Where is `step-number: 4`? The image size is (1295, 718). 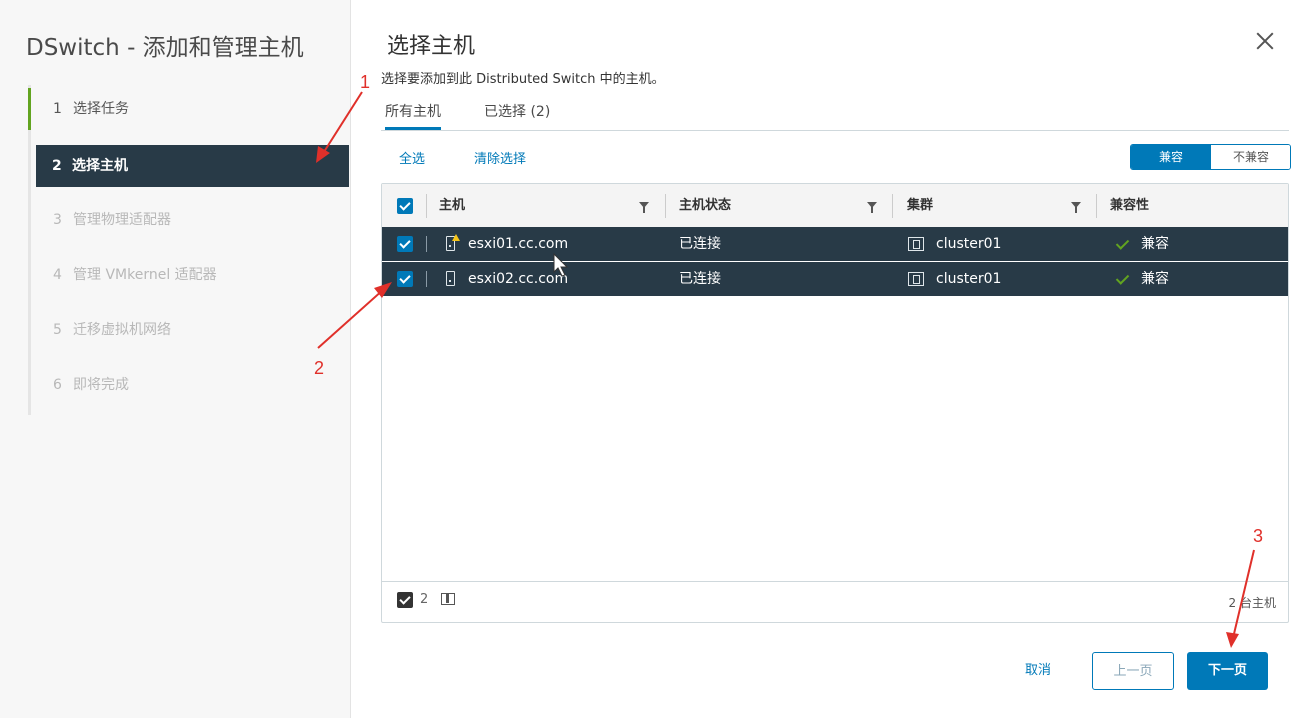 step-number: 4 is located at coordinates (57, 275).